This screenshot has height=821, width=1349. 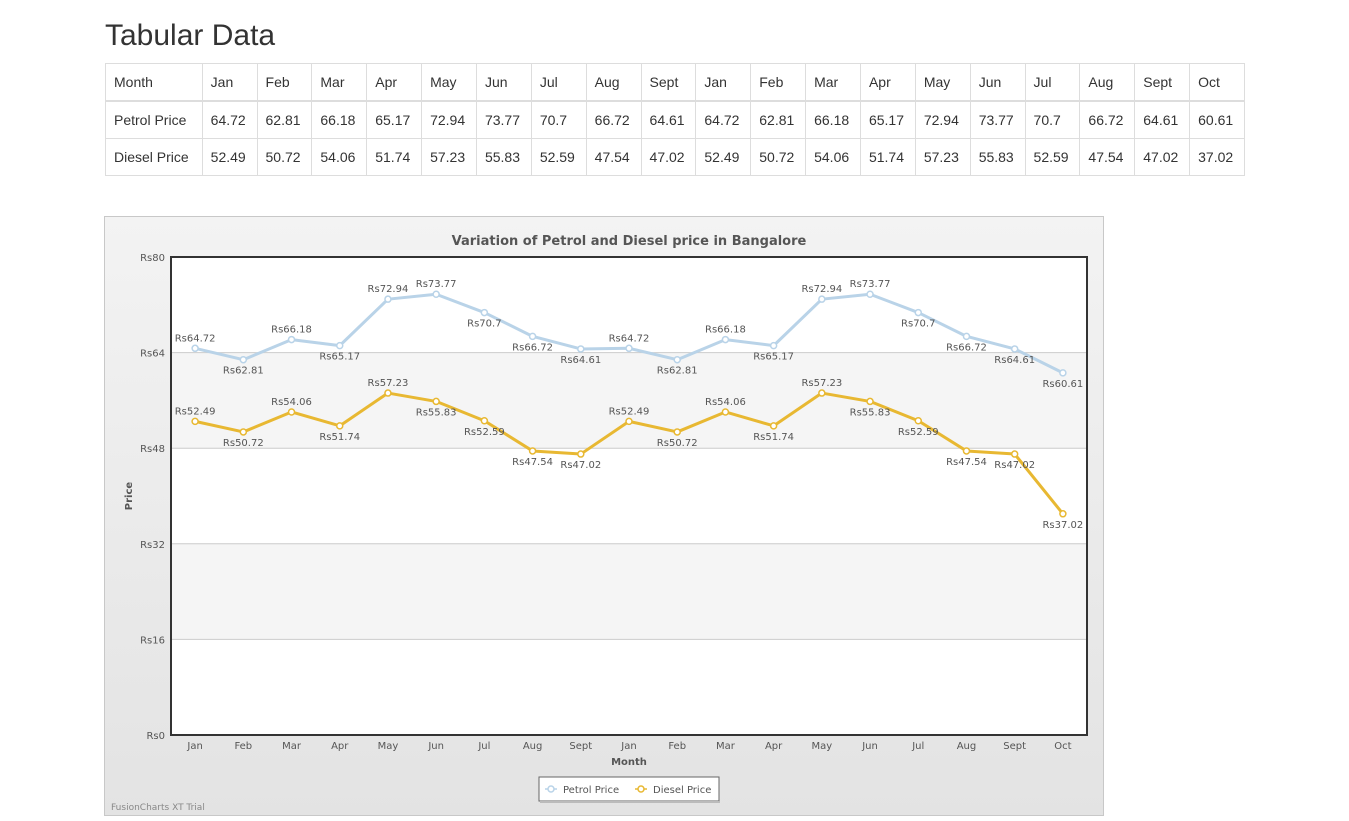 I want to click on data-label: Rs52.49, so click(x=629, y=411).